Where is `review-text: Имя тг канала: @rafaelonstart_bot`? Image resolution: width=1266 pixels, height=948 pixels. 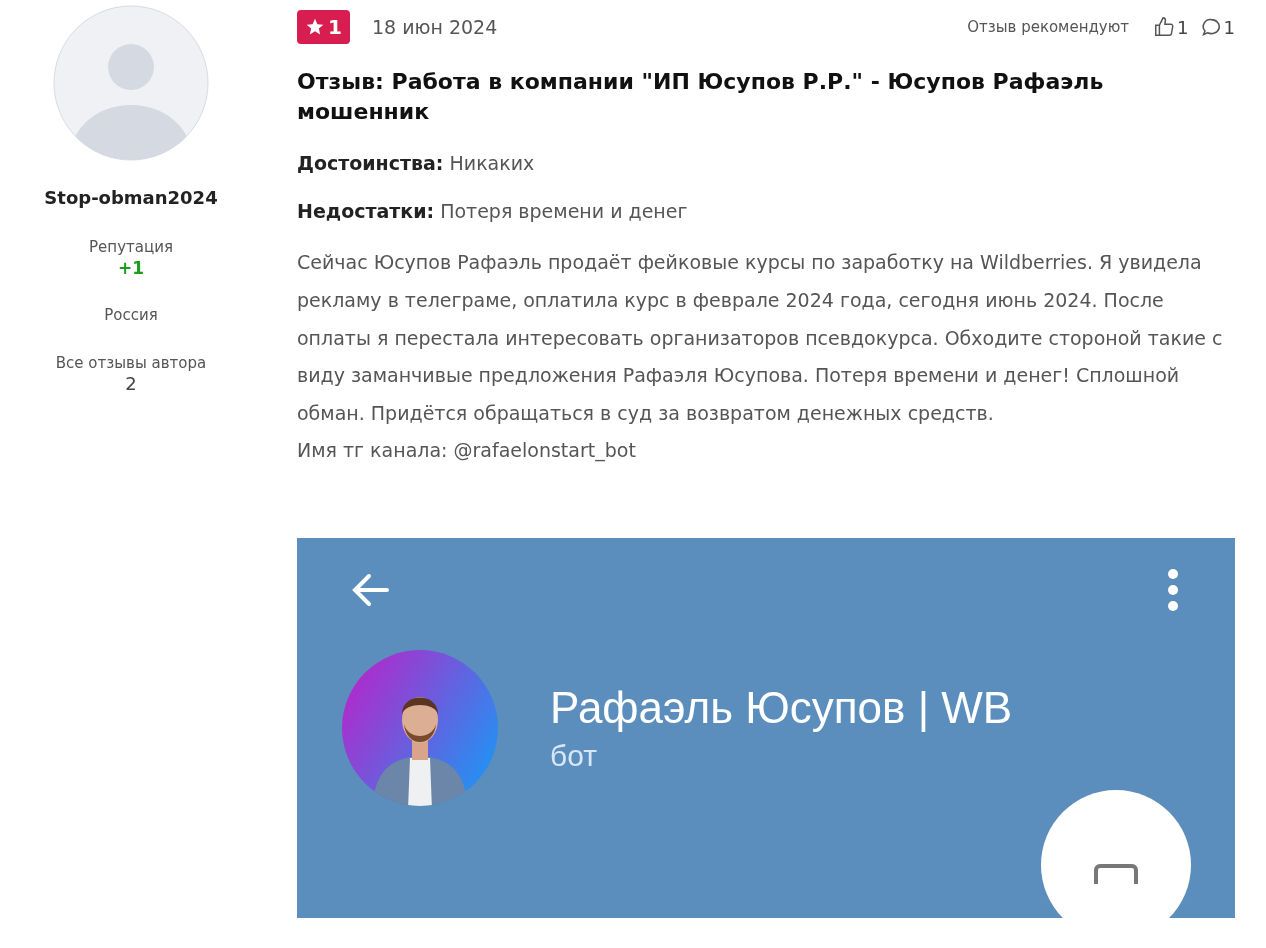 review-text: Имя тг канала: @rafaelonstart_bot is located at coordinates (467, 451).